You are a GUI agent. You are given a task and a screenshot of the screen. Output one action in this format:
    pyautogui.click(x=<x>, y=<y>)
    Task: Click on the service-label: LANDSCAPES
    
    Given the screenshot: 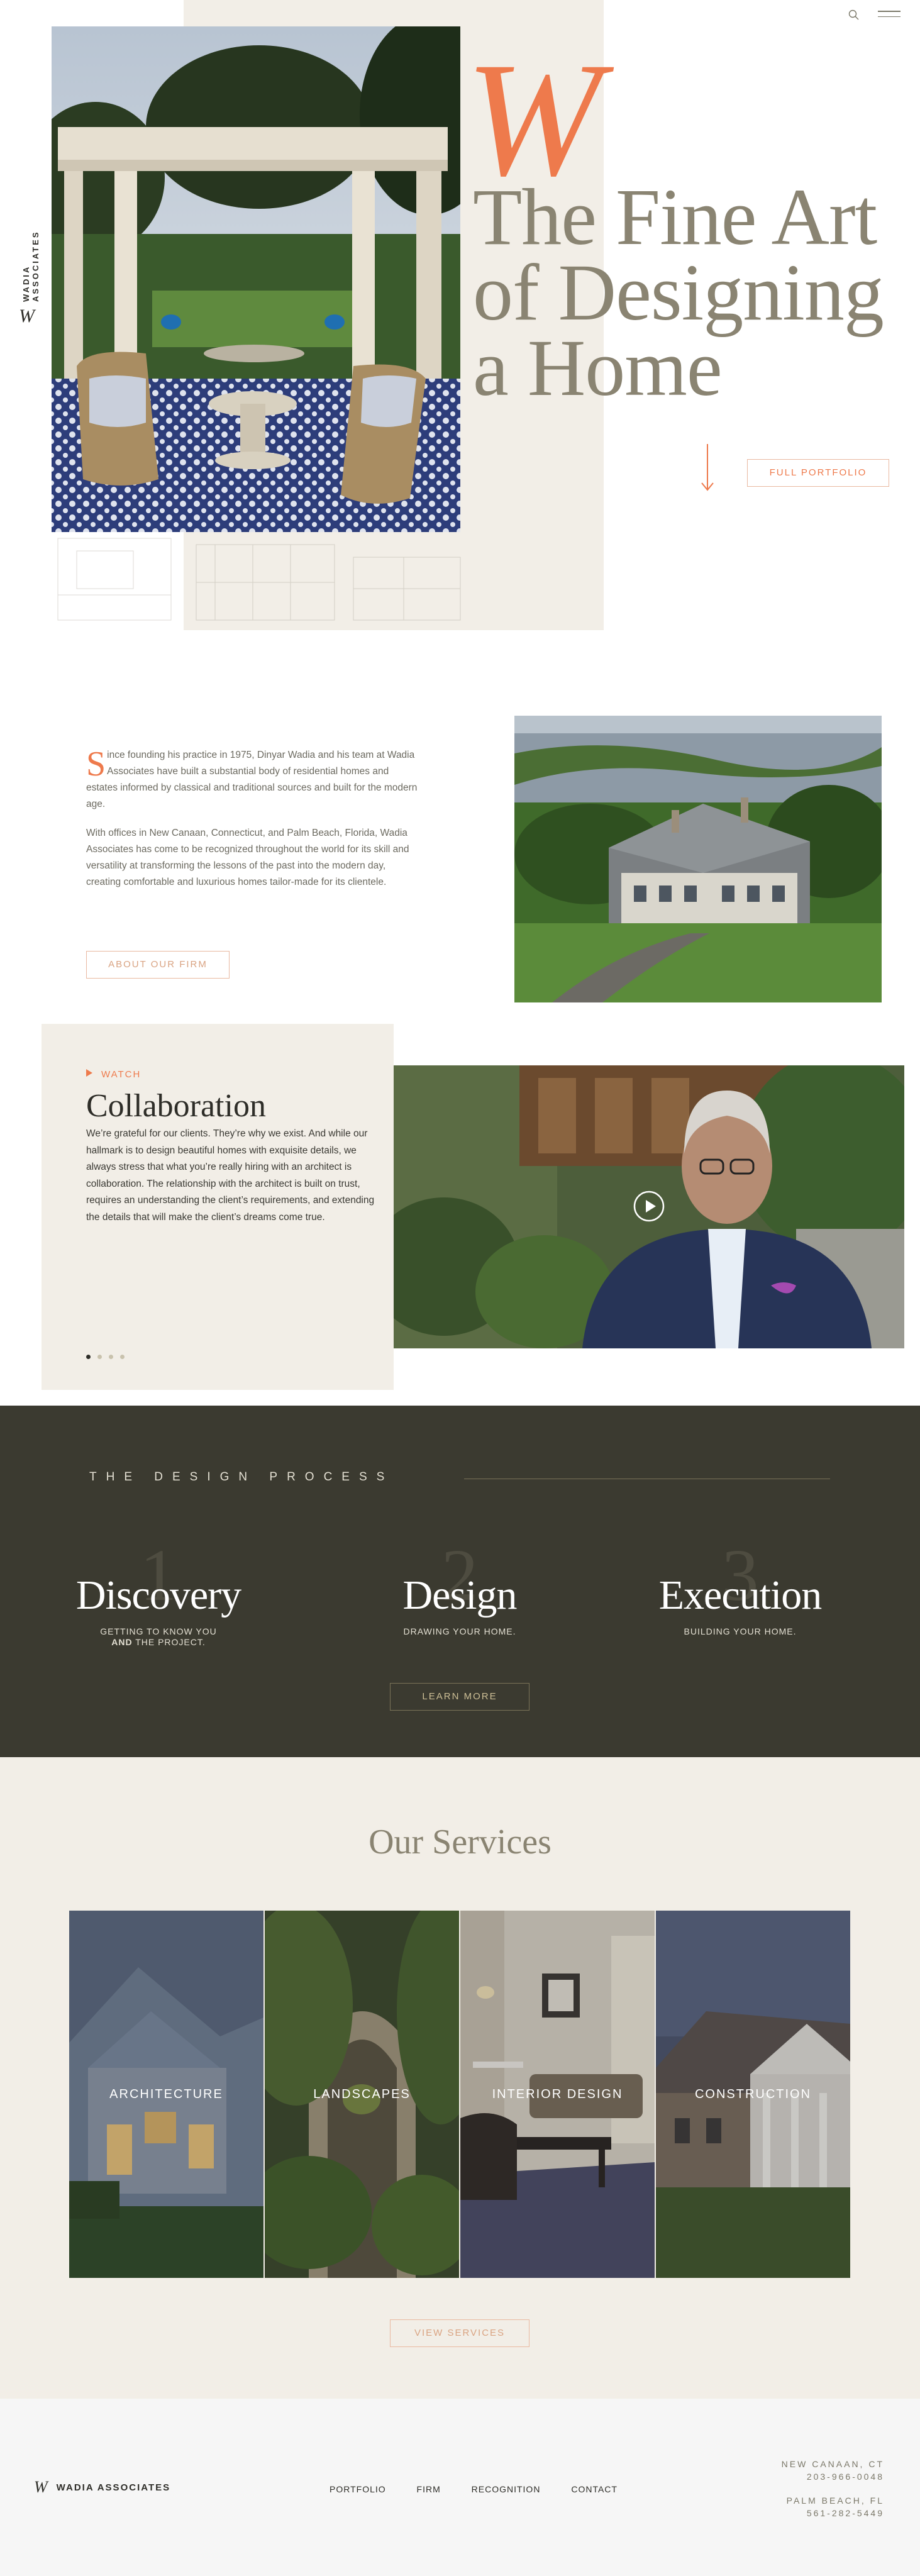 What is the action you would take?
    pyautogui.click(x=362, y=2094)
    